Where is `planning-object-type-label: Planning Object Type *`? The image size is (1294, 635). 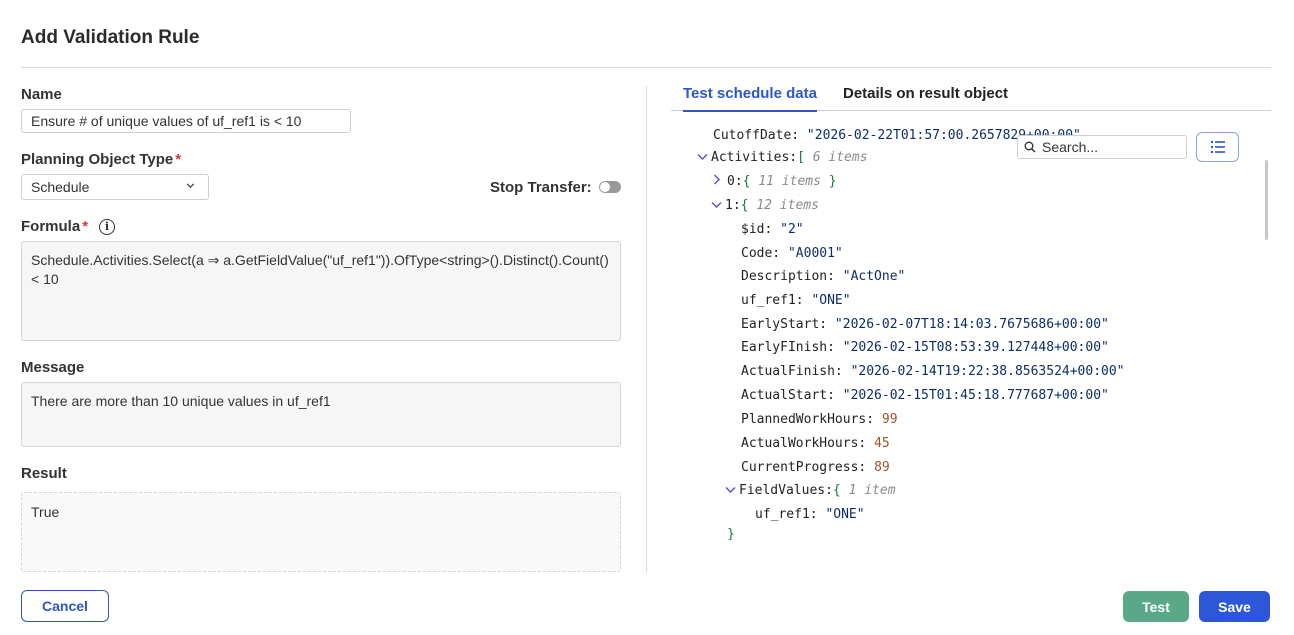
planning-object-type-label: Planning Object Type * is located at coordinates (101, 159).